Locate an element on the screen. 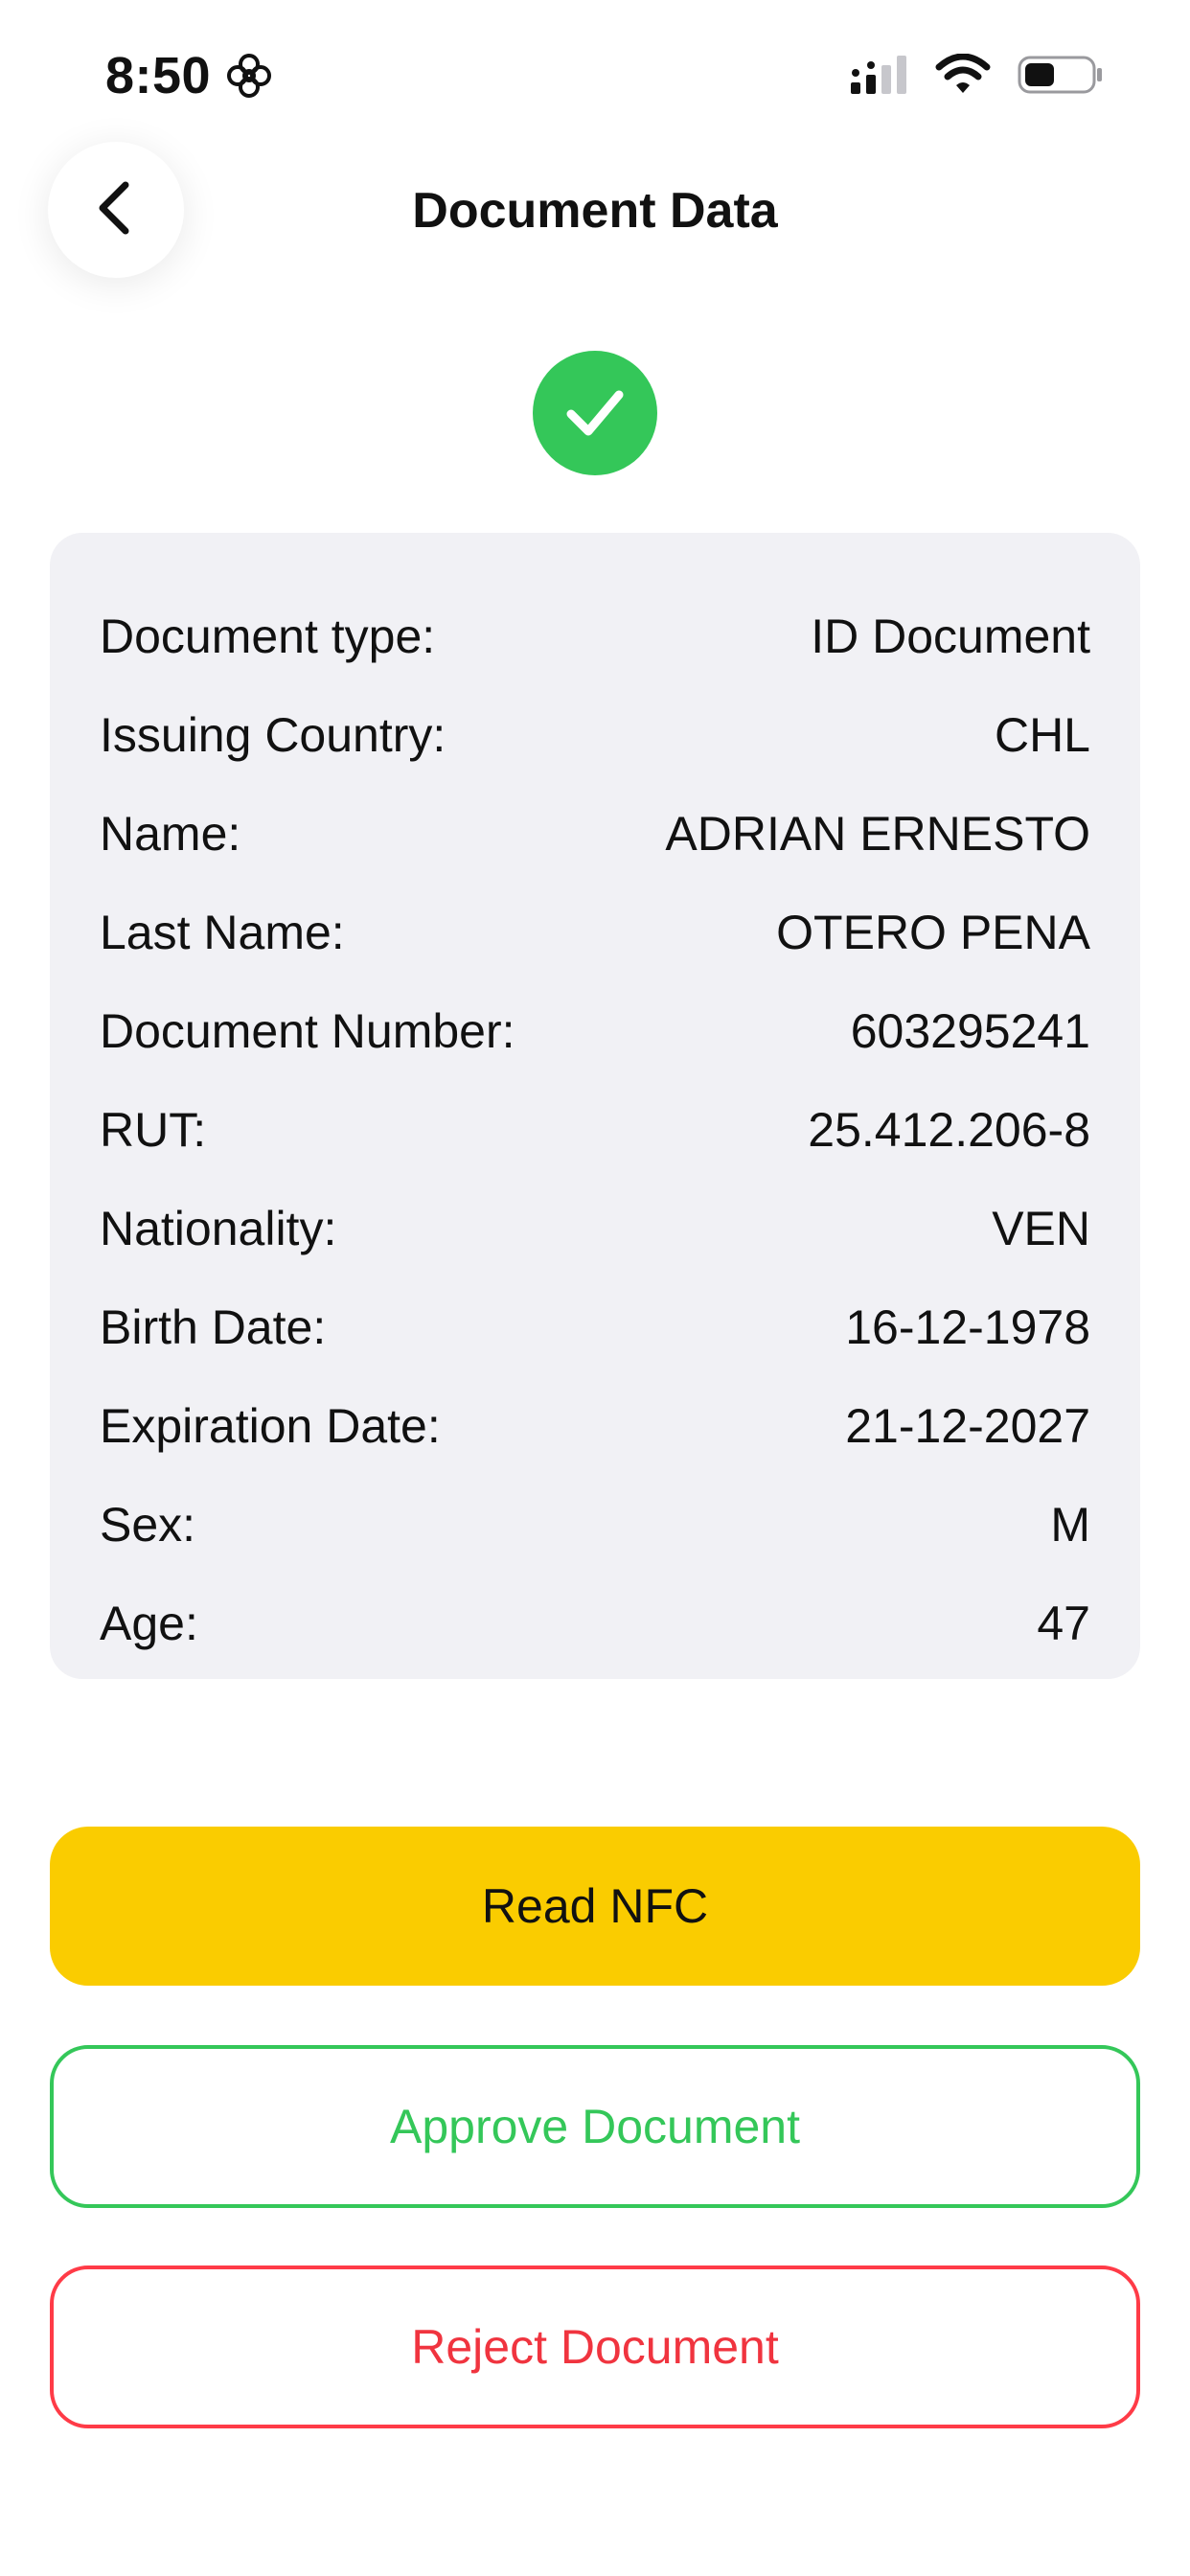 The image size is (1190, 2576). data-value: 603295241 is located at coordinates (970, 1030).